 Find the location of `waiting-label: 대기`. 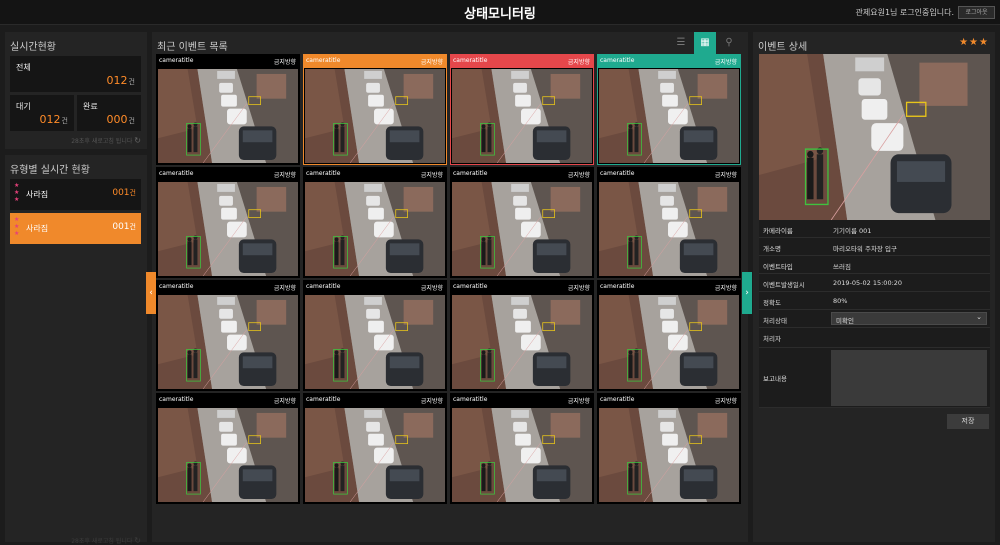

waiting-label: 대기 is located at coordinates (23, 106).